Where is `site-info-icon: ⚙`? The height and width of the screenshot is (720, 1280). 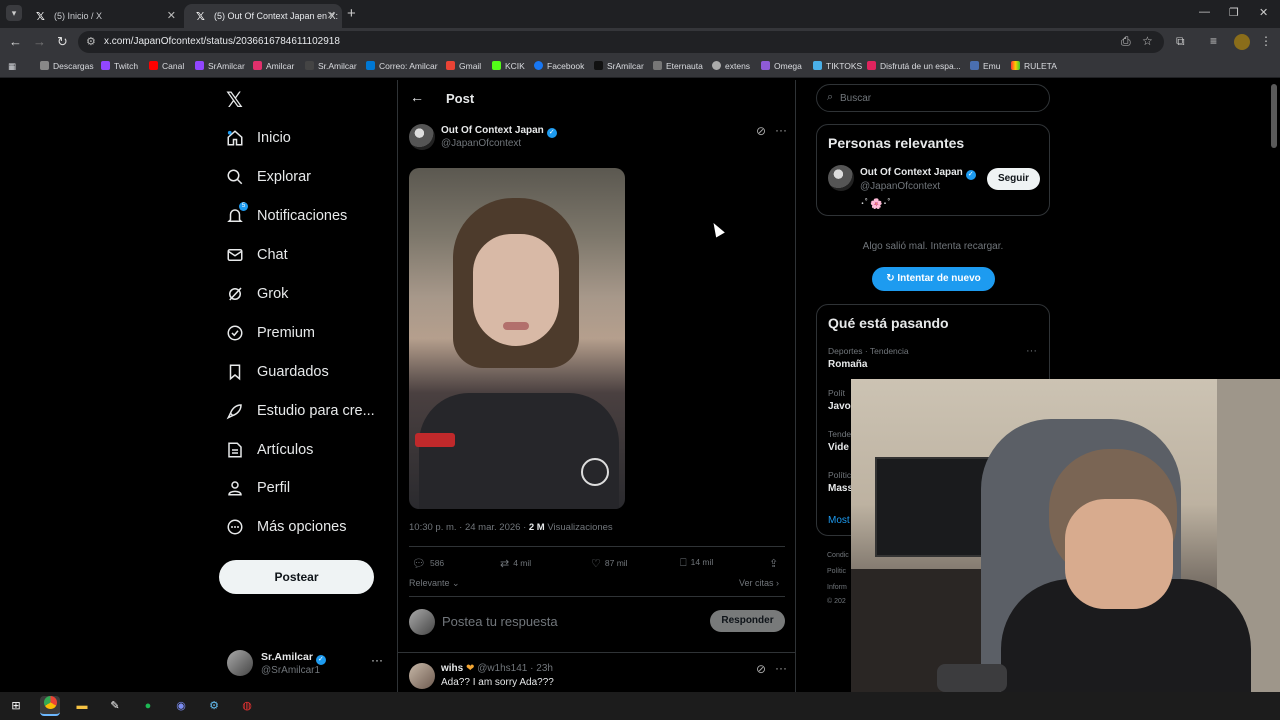 site-info-icon: ⚙ is located at coordinates (91, 41).